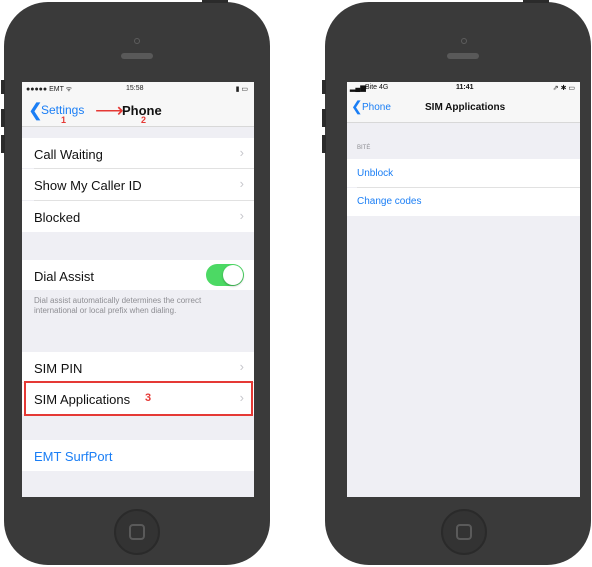 The width and height of the screenshot is (592, 567). I want to click on page-title: SIM Applications, so click(465, 107).